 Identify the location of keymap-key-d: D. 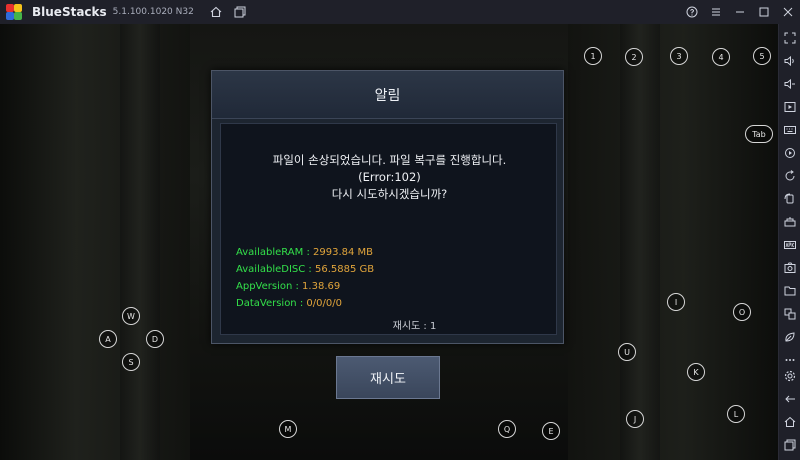
(155, 339).